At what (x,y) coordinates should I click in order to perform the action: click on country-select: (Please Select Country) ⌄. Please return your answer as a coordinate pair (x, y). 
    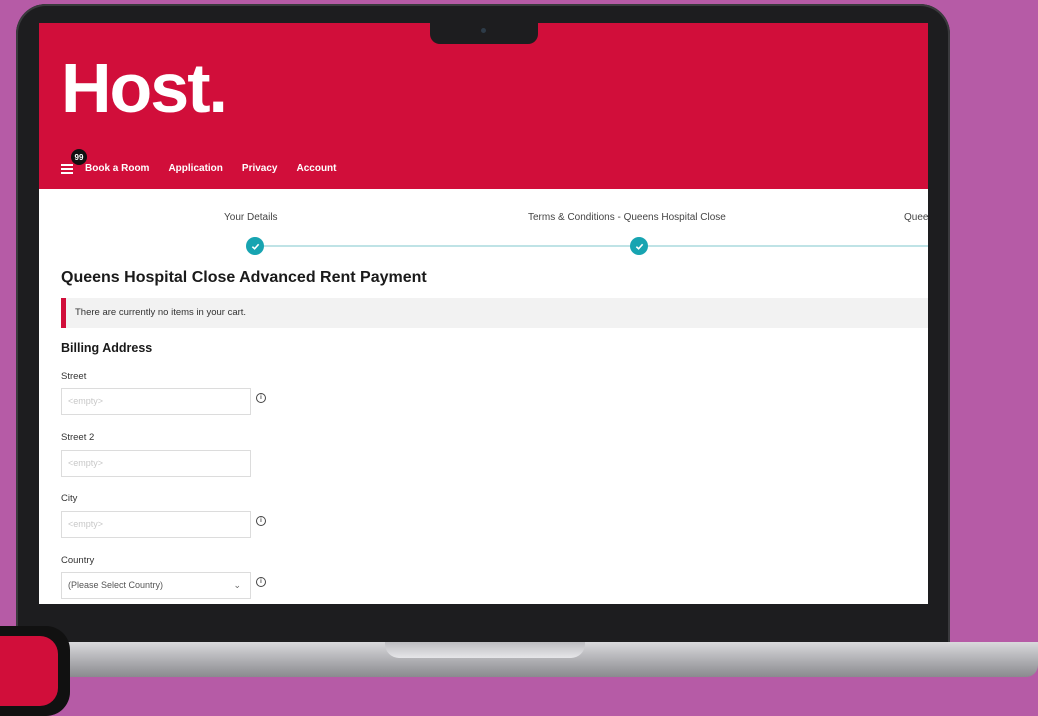
    Looking at the image, I should click on (156, 585).